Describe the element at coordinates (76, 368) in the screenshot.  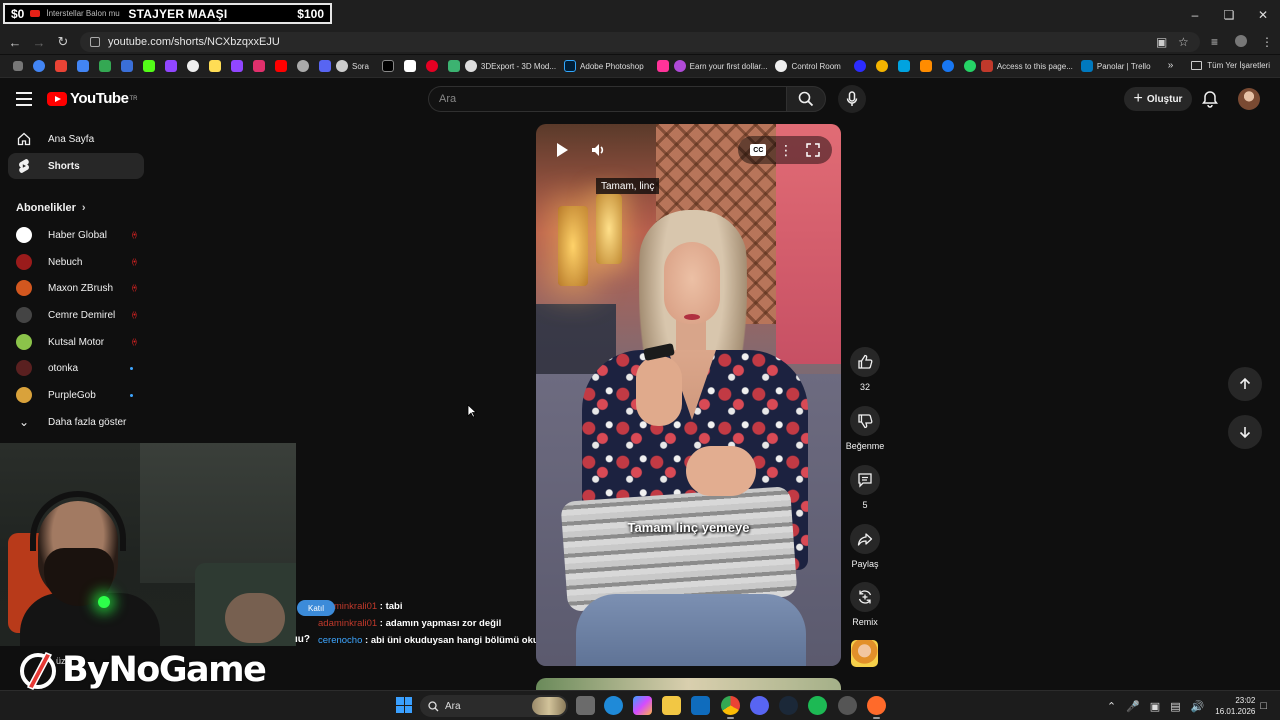
I see `subscription-item: otonka` at that location.